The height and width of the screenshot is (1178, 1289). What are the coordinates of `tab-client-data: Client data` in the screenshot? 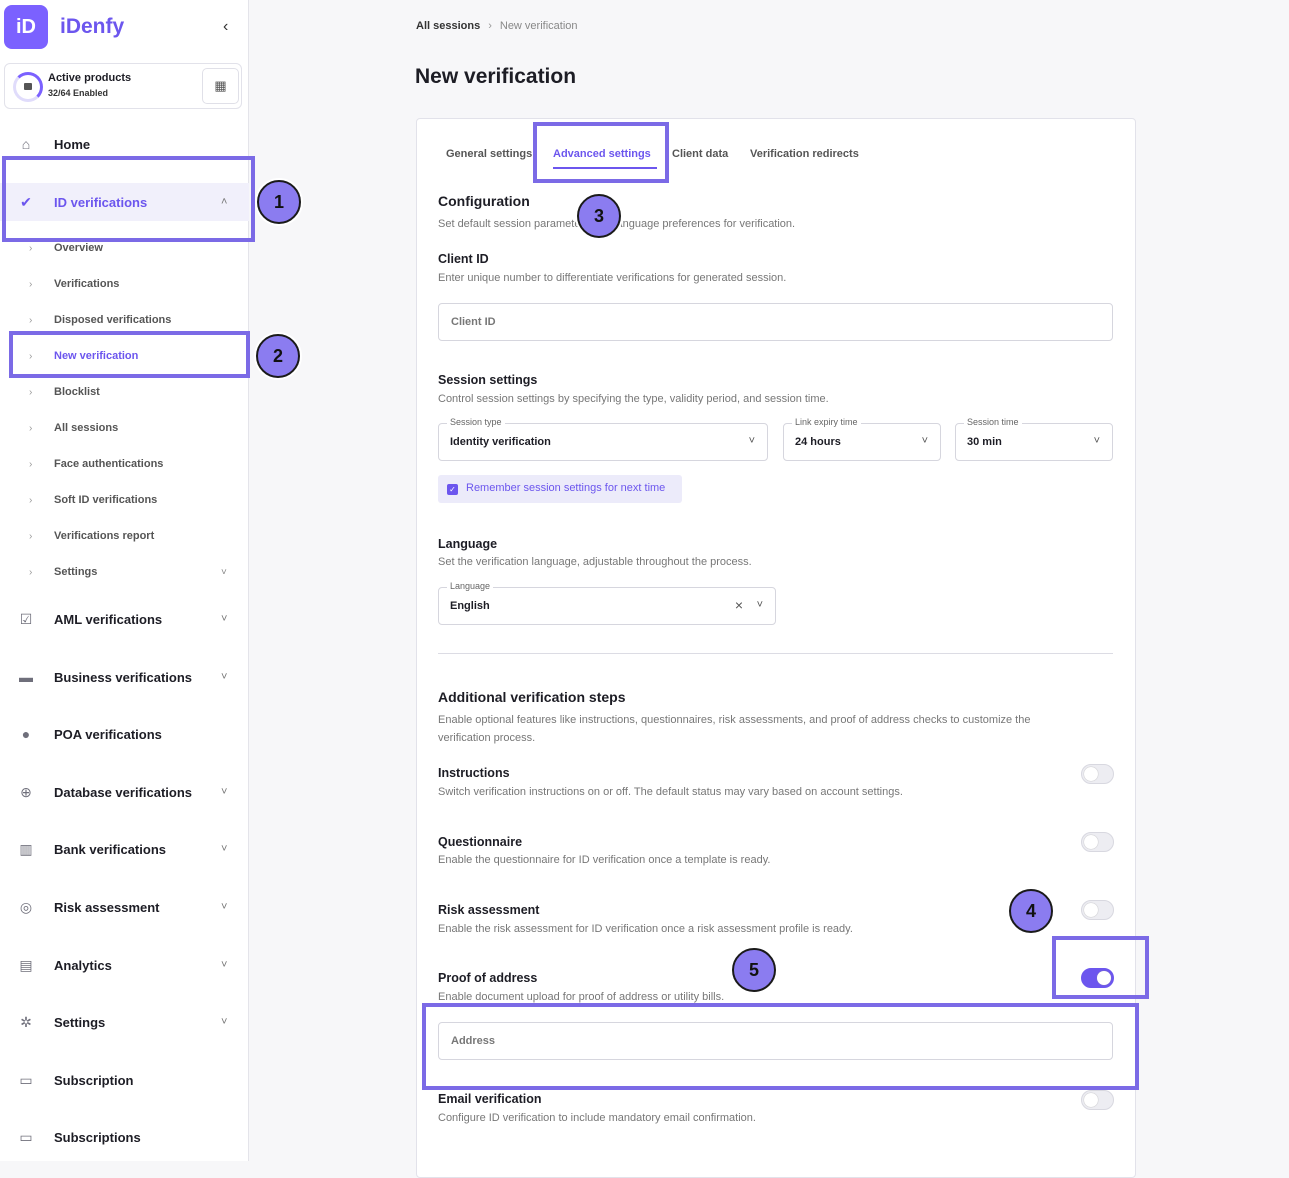 It's located at (700, 154).